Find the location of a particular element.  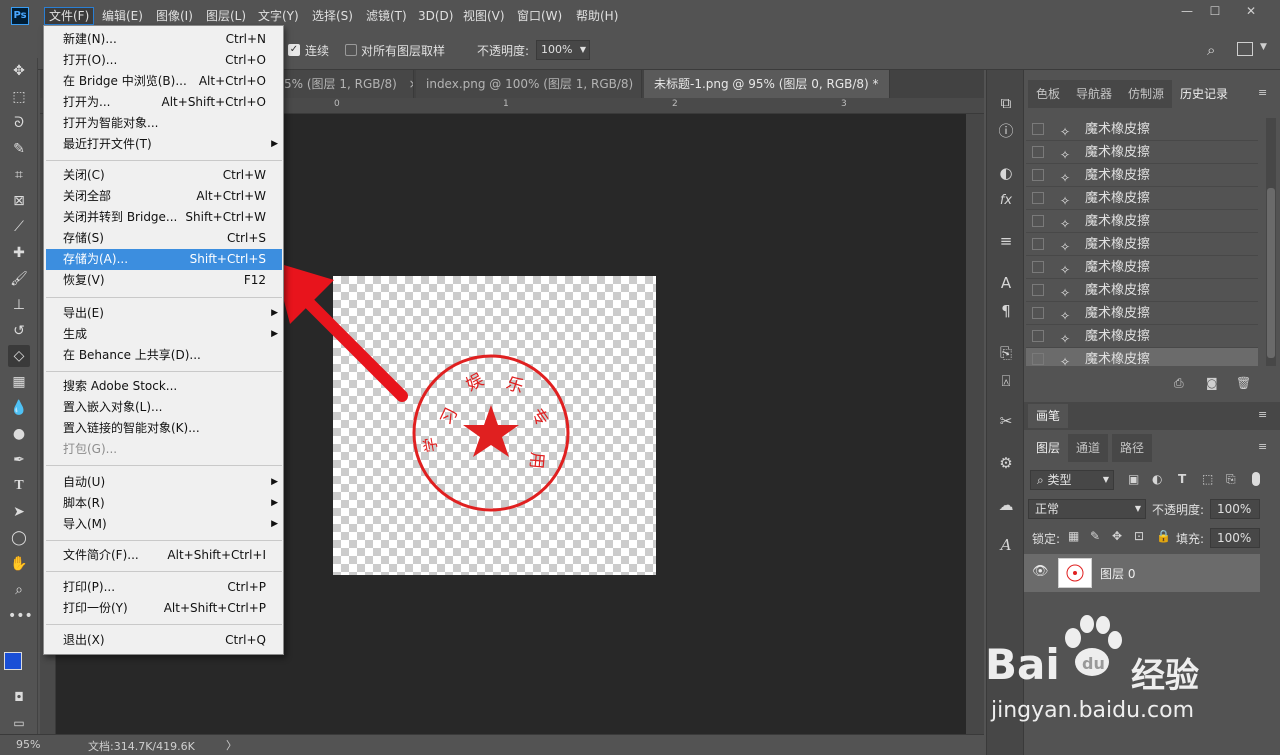

close-window-icon: ✕ is located at coordinates (1251, 11).